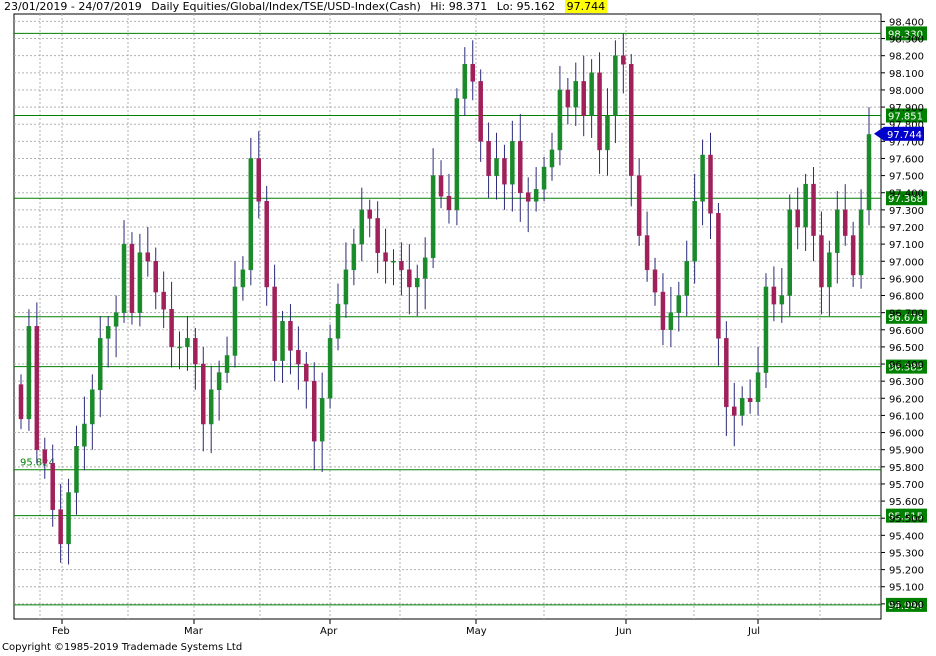  Describe the element at coordinates (906, 211) in the screenshot. I see `y-tick-label: 97.300` at that location.